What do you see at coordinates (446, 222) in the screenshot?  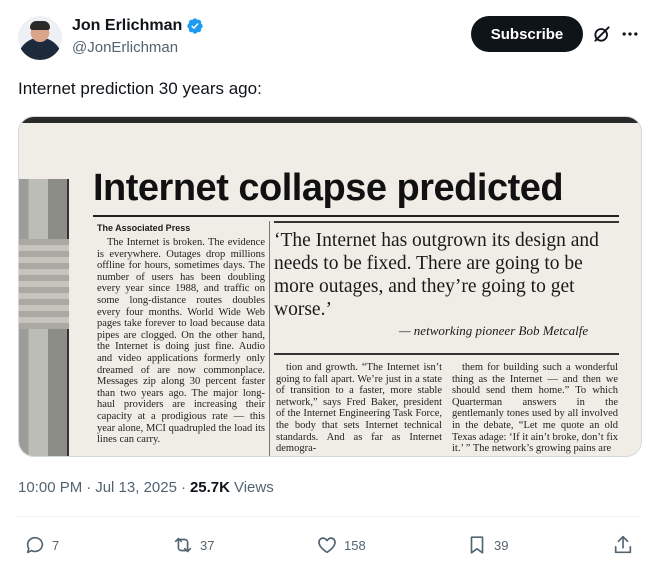 I see `pullquote-rule-top` at bounding box center [446, 222].